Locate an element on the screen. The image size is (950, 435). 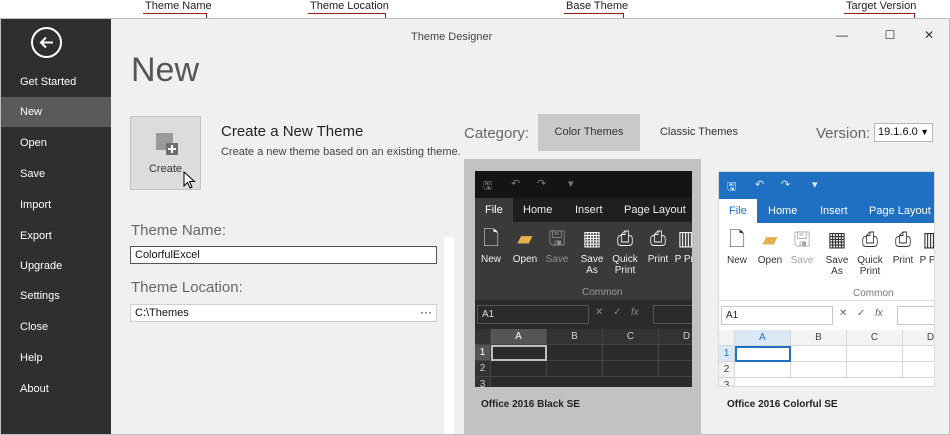
sidebar-item-get-started: Get Started is located at coordinates (56, 82).